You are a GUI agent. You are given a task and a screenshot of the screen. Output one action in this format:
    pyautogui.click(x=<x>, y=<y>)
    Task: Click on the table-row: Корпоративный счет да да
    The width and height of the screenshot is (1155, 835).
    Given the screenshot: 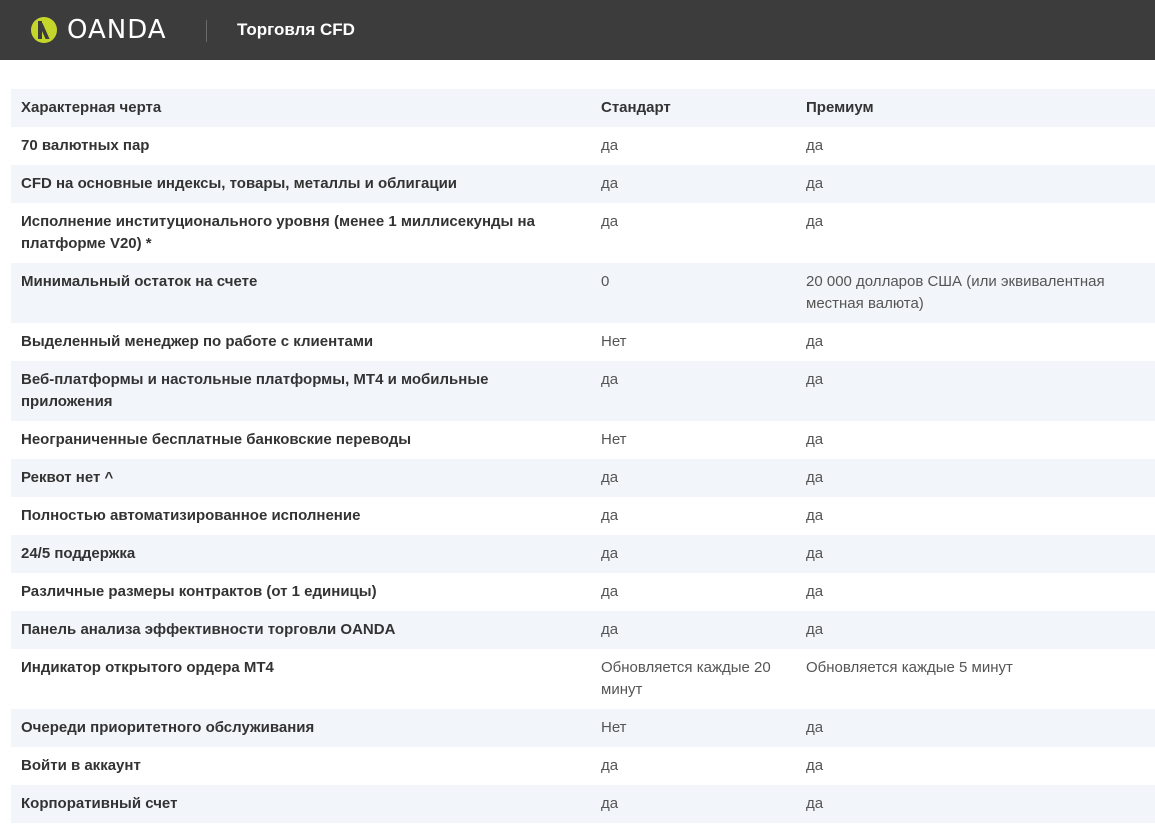 What is the action you would take?
    pyautogui.click(x=583, y=804)
    